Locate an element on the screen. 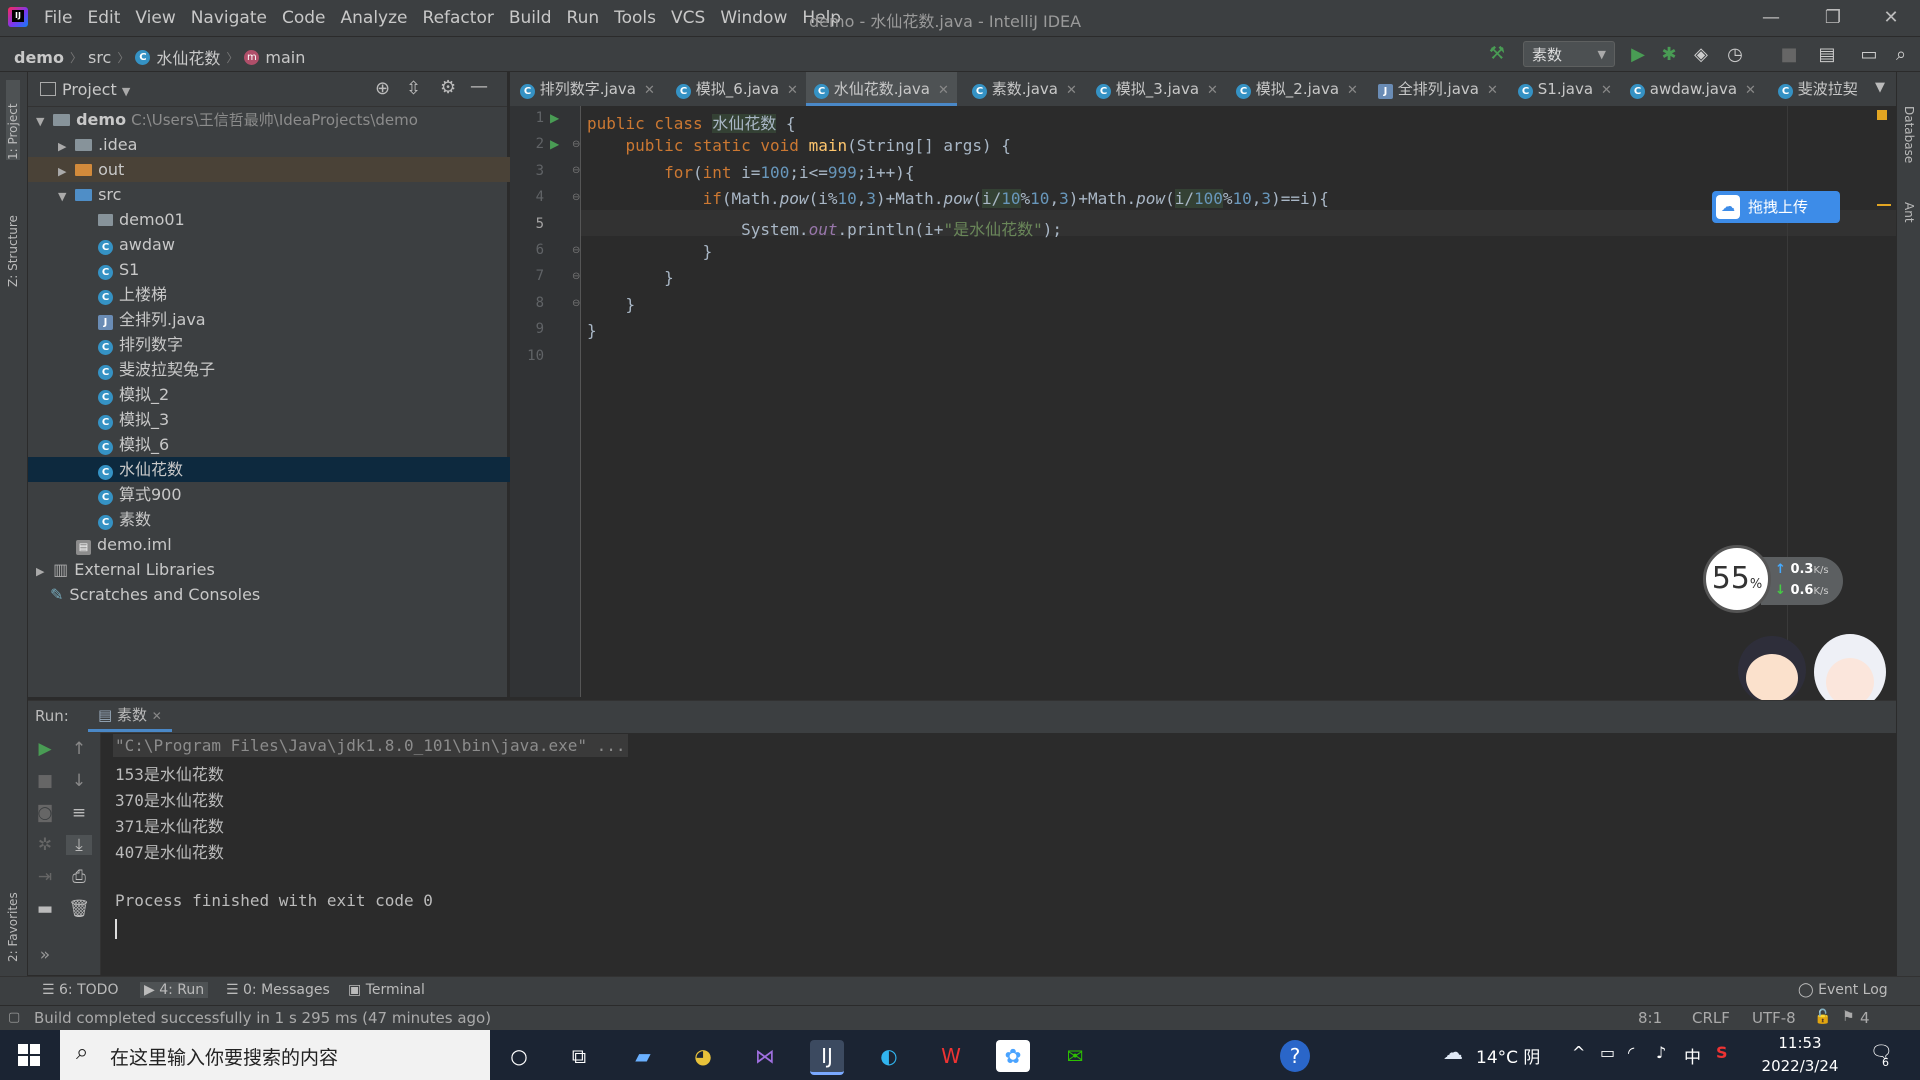  visual-studio-icon: ⋈ is located at coordinates (765, 1056).